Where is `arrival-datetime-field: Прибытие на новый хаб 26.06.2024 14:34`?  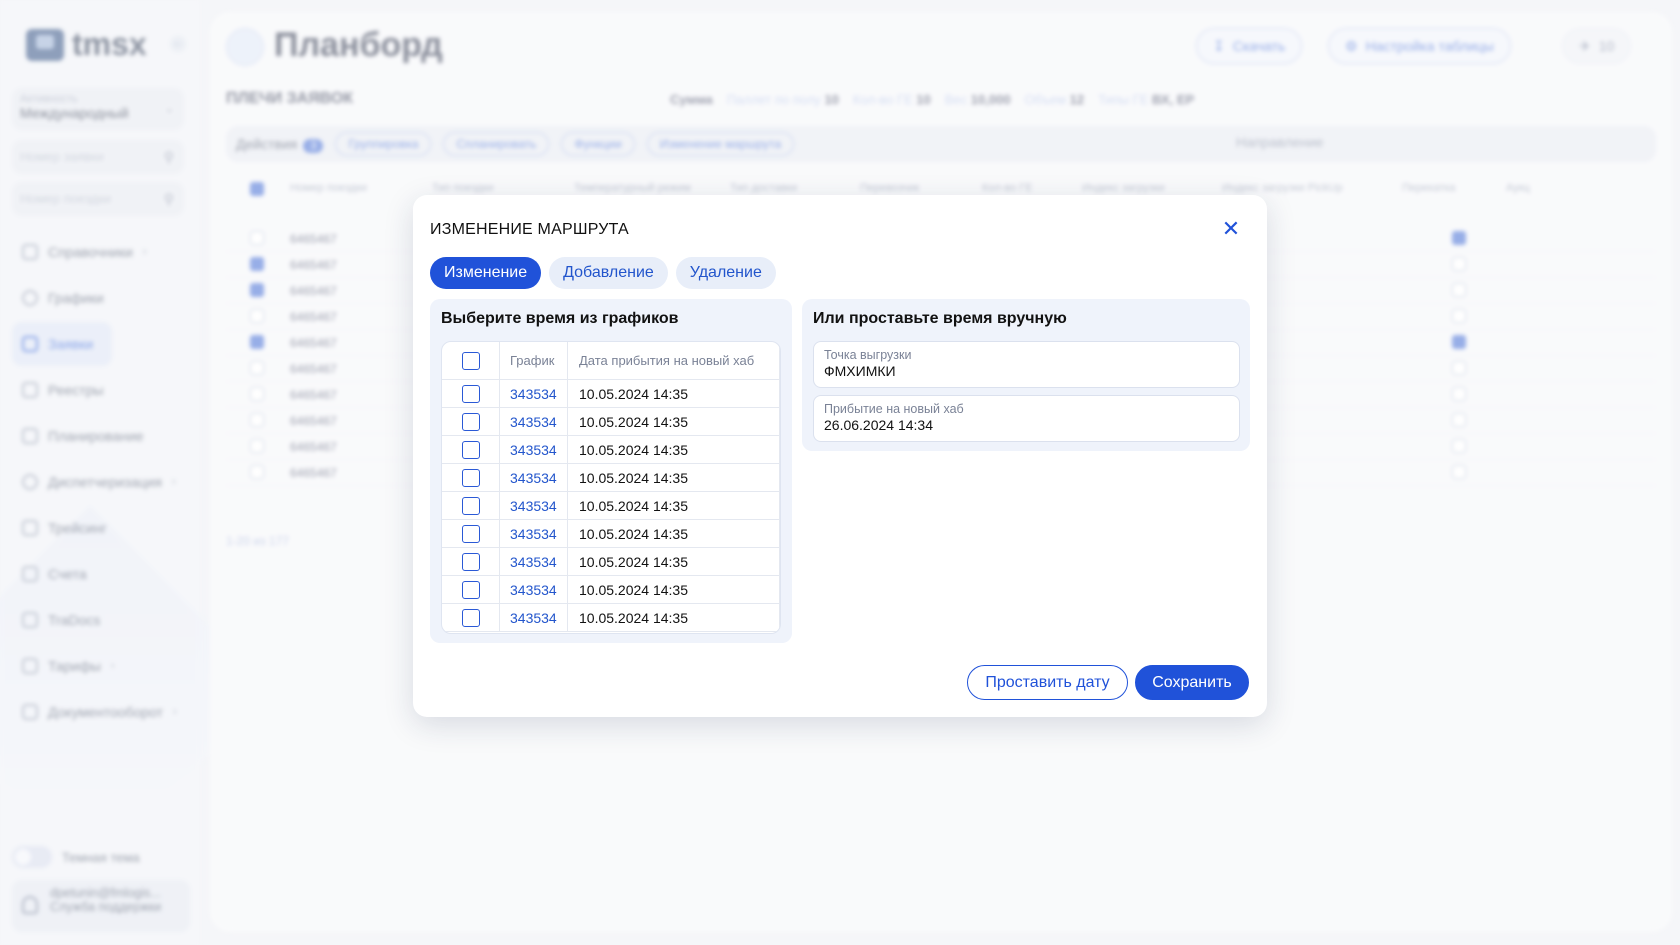
arrival-datetime-field: Прибытие на новый хаб 26.06.2024 14:34 is located at coordinates (1026, 418).